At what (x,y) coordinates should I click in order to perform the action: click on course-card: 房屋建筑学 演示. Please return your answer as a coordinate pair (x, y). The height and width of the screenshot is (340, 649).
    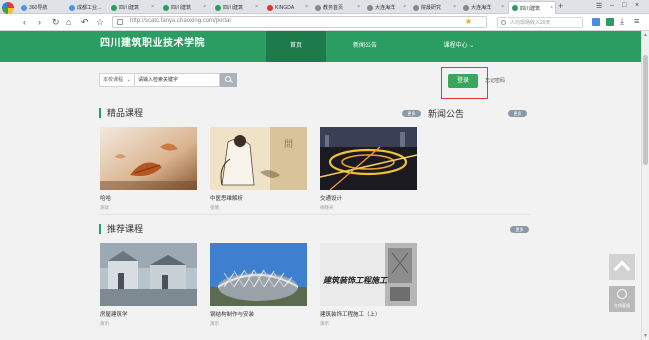
    Looking at the image, I should click on (148, 285).